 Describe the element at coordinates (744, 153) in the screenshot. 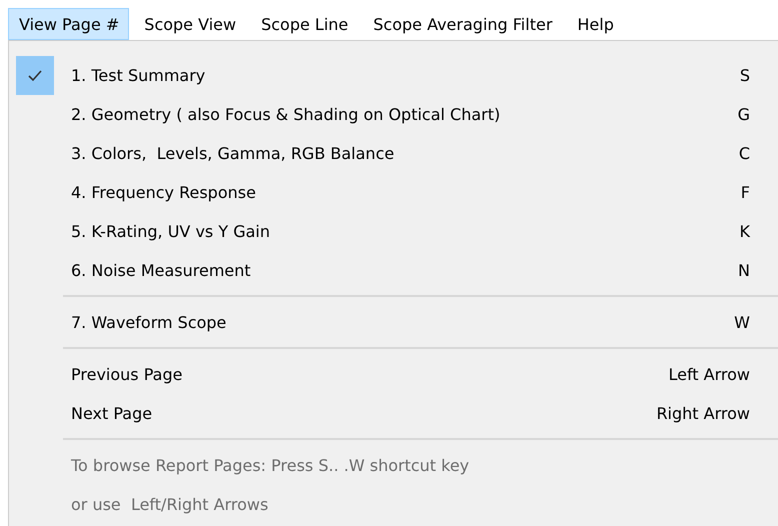

I see `shortcut-text: C` at that location.